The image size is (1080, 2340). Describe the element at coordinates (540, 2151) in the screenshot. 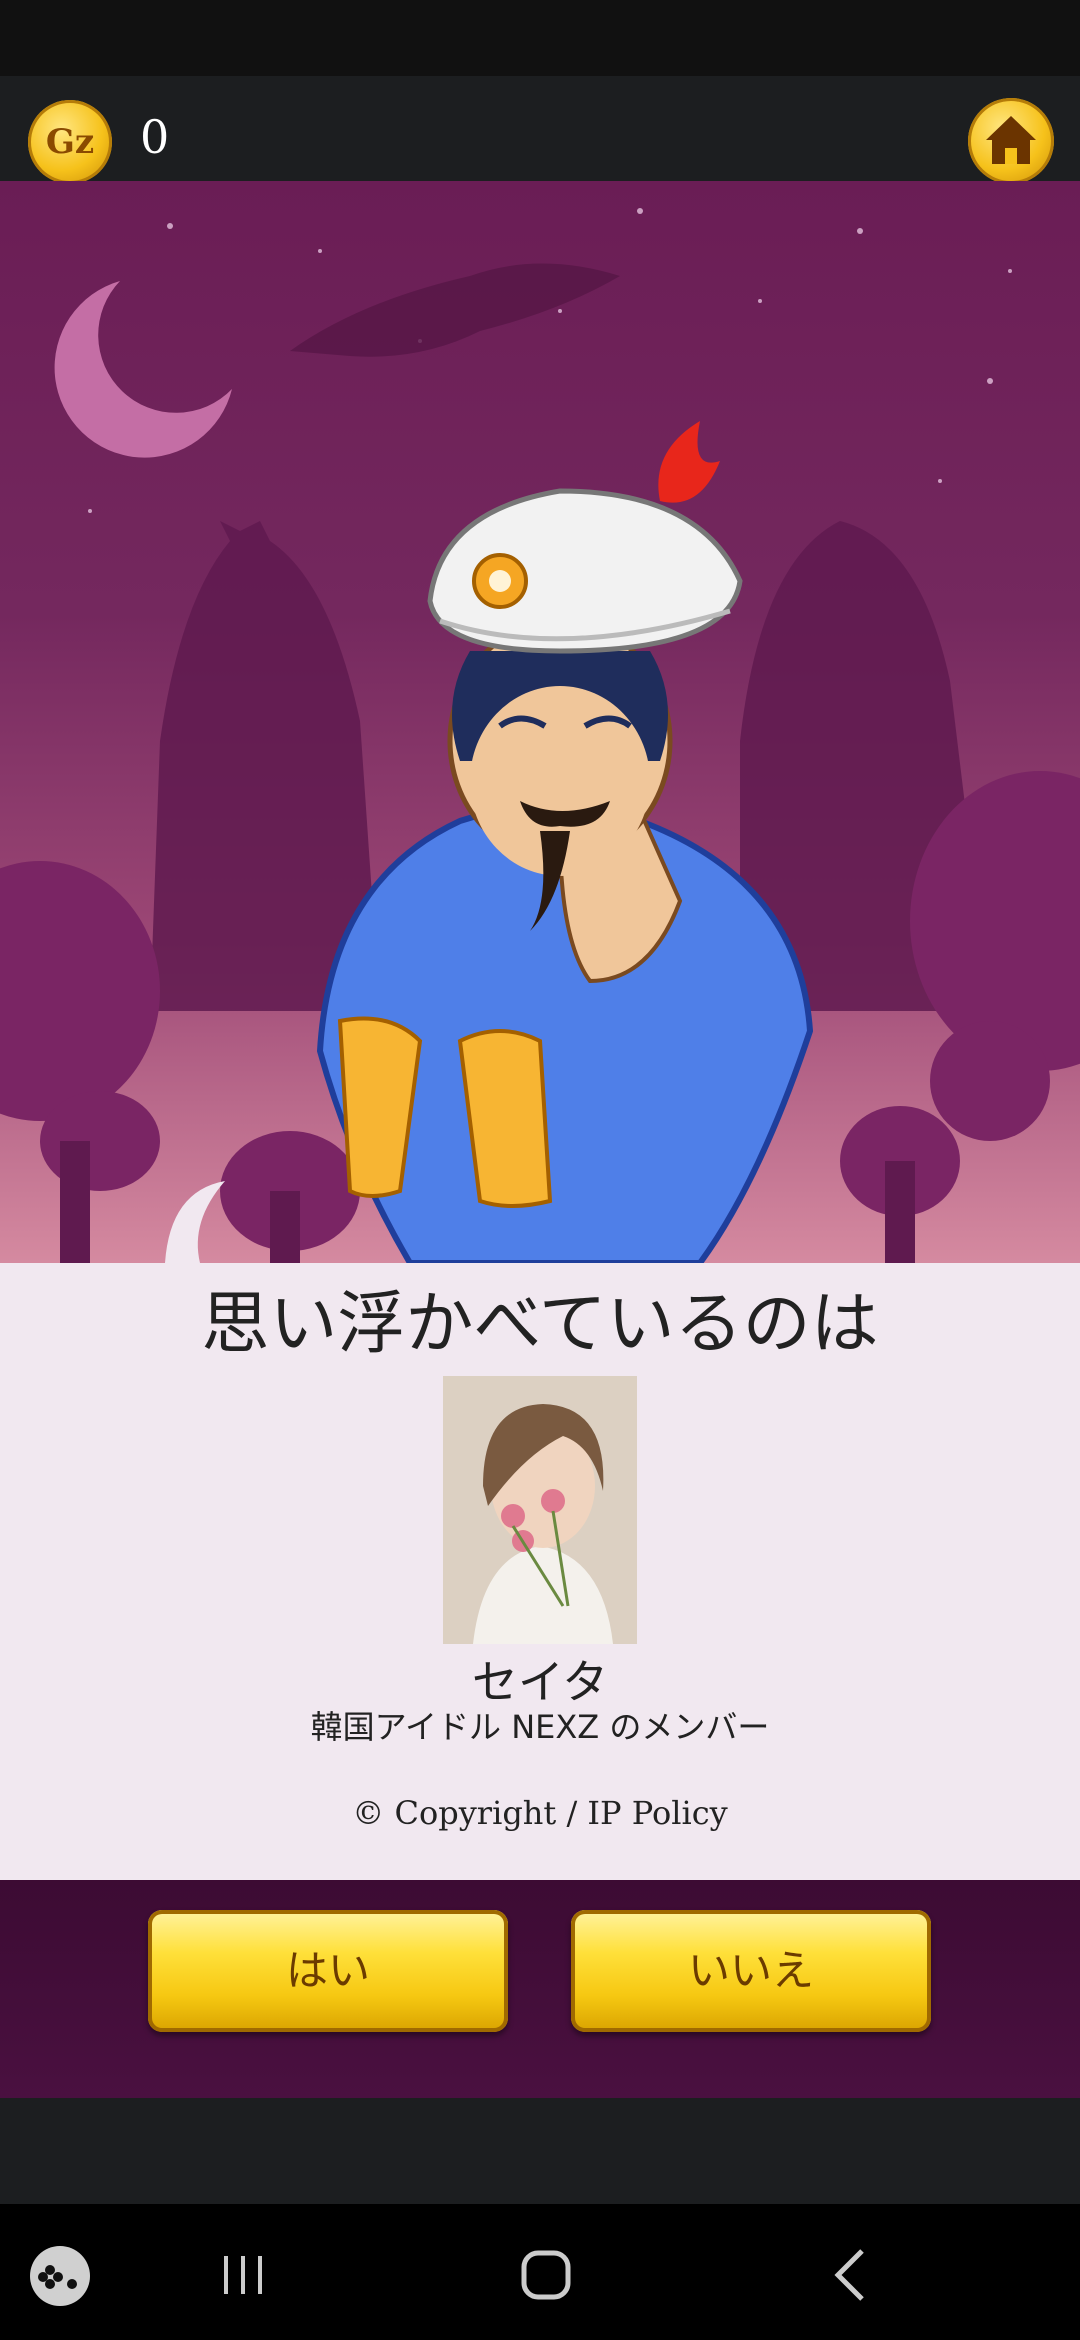

I see `ad-space` at that location.